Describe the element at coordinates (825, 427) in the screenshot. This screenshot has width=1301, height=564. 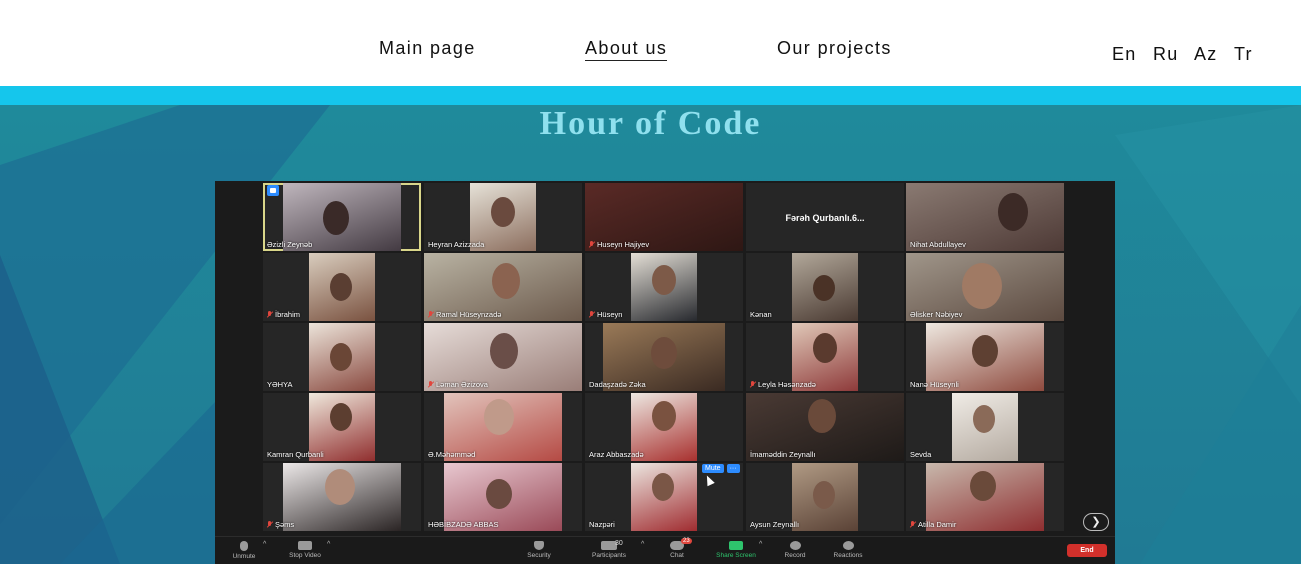
I see `participant-tile: İmaməddin Zeynallı` at that location.